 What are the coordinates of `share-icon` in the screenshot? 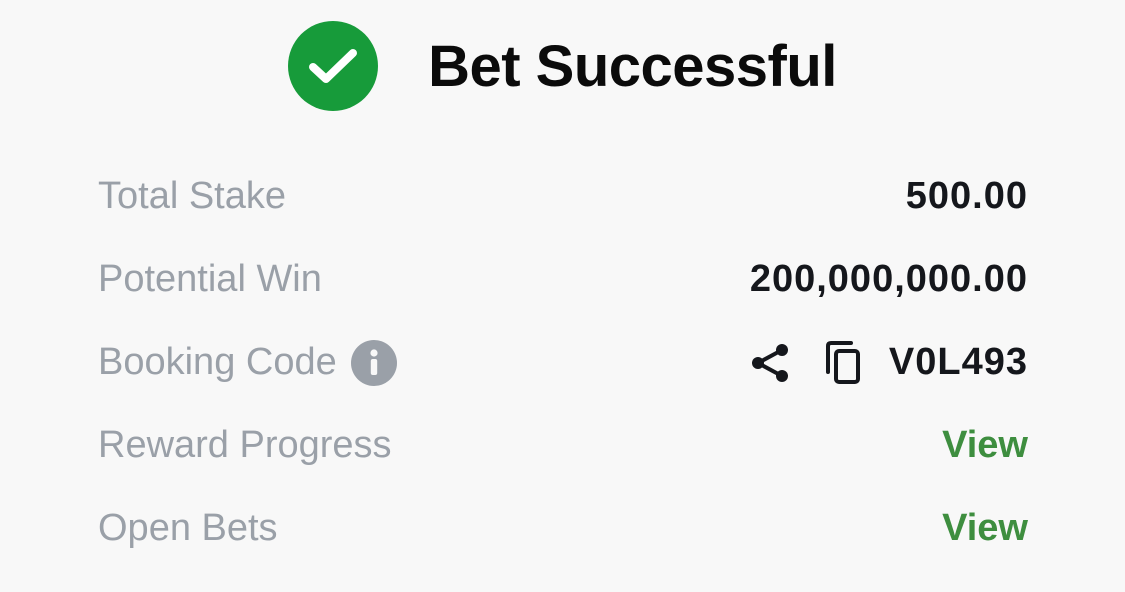 It's located at (770, 363).